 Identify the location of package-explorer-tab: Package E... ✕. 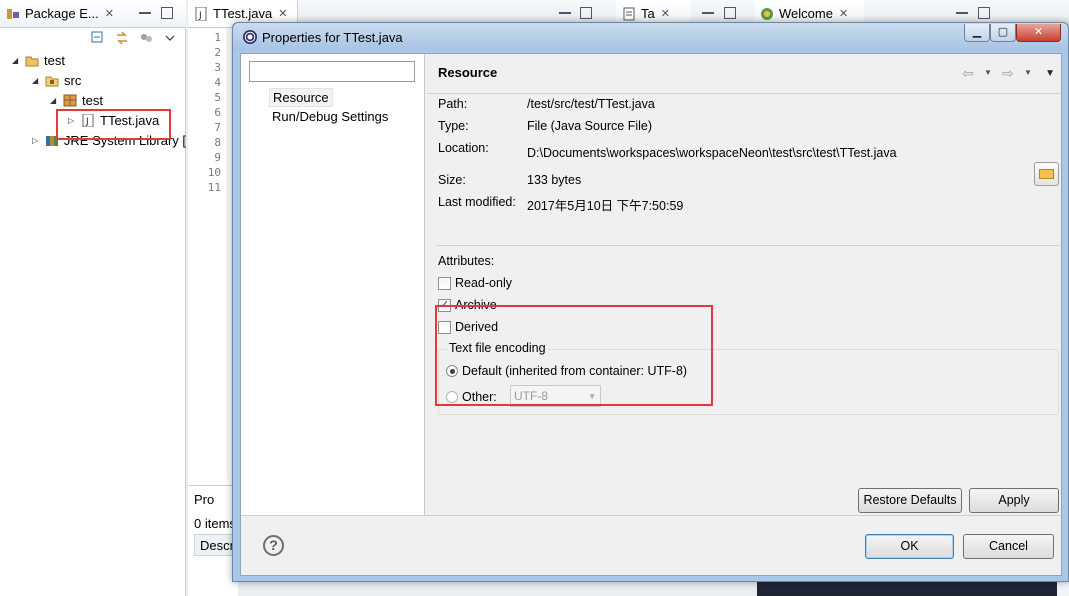
(93, 14).